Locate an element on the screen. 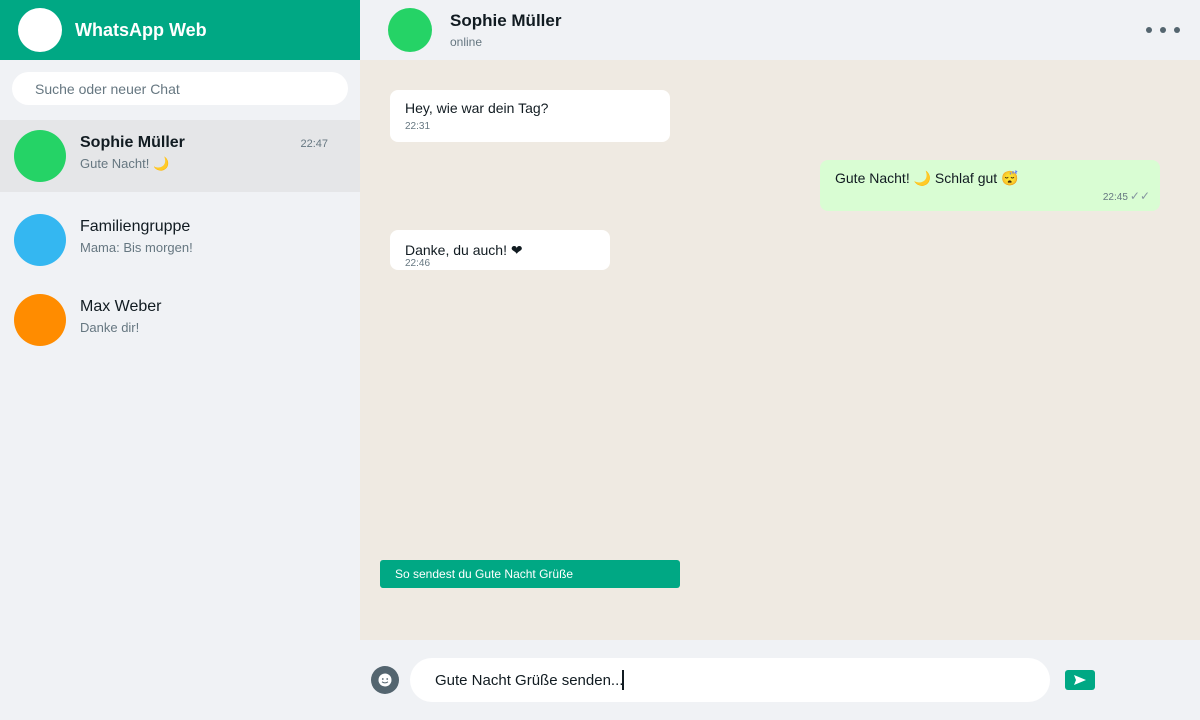 The height and width of the screenshot is (720, 1200). search-input is located at coordinates (180, 88).